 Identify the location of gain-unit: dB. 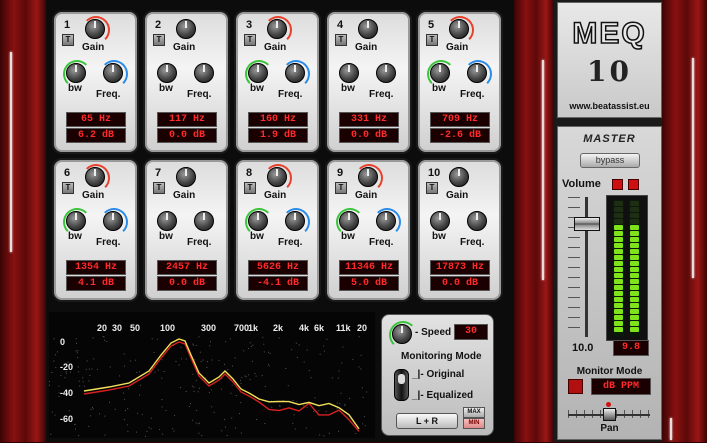
(475, 135).